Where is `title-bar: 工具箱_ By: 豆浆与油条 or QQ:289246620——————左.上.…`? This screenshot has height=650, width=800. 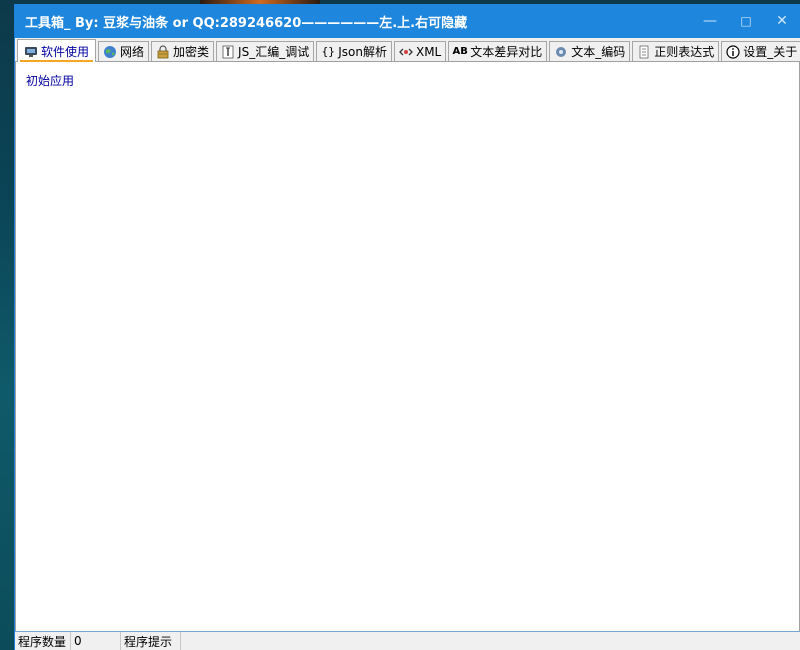
title-bar: 工具箱_ By: 豆浆与油条 or QQ:289246620——————左.上.… is located at coordinates (407, 21).